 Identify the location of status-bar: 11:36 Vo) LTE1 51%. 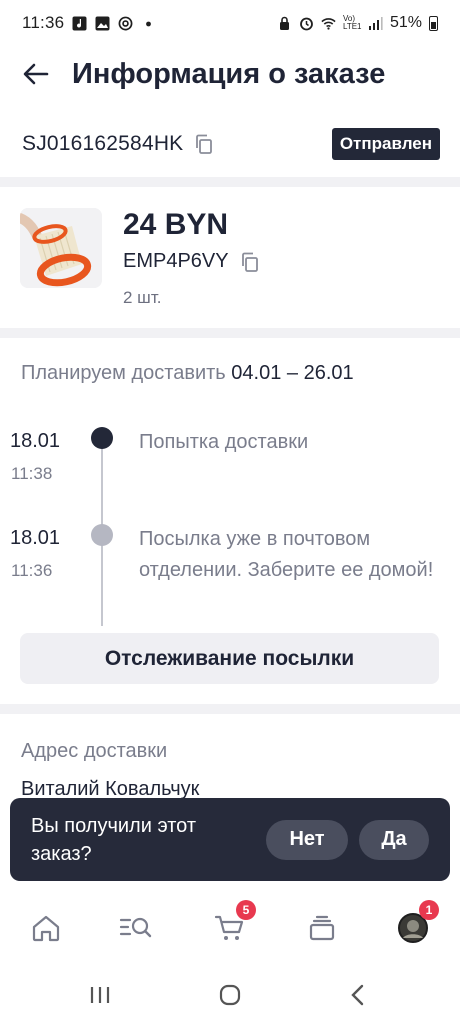
(230, 23).